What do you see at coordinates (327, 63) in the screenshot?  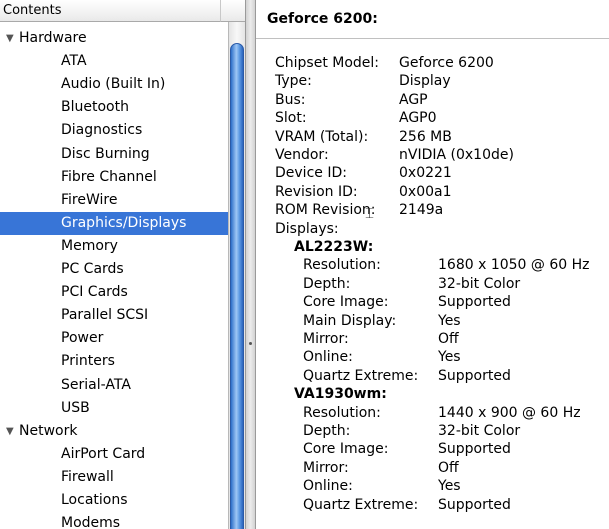 I see `field-label: Chipset Model:` at bounding box center [327, 63].